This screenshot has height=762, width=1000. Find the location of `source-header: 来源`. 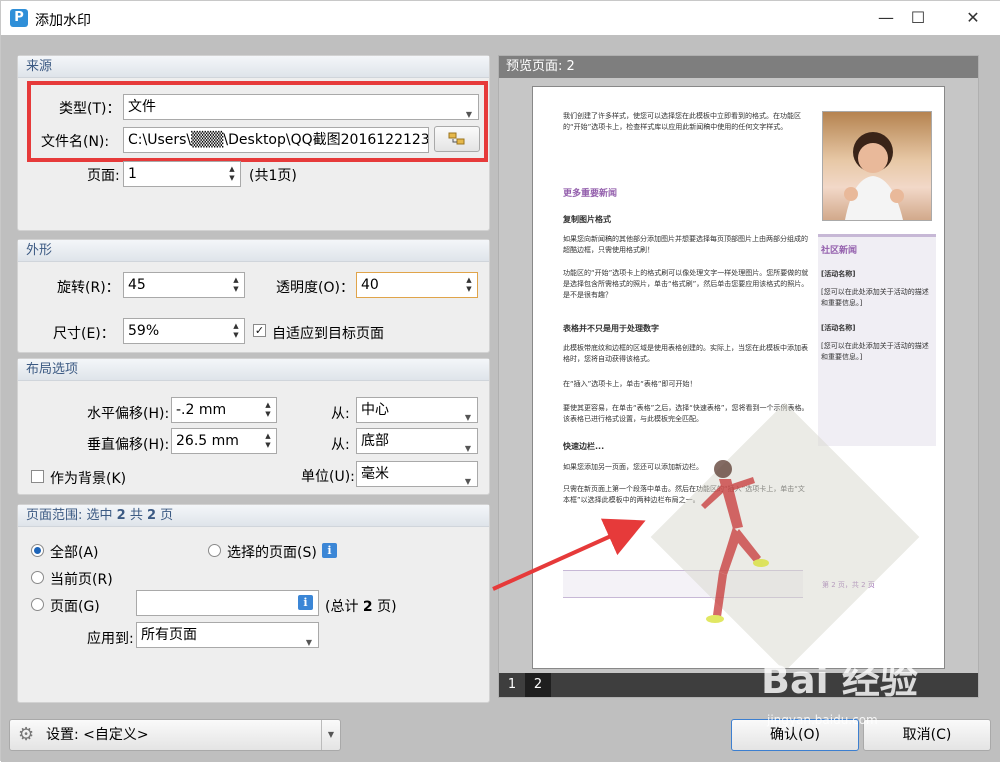

source-header: 来源 is located at coordinates (253, 67).